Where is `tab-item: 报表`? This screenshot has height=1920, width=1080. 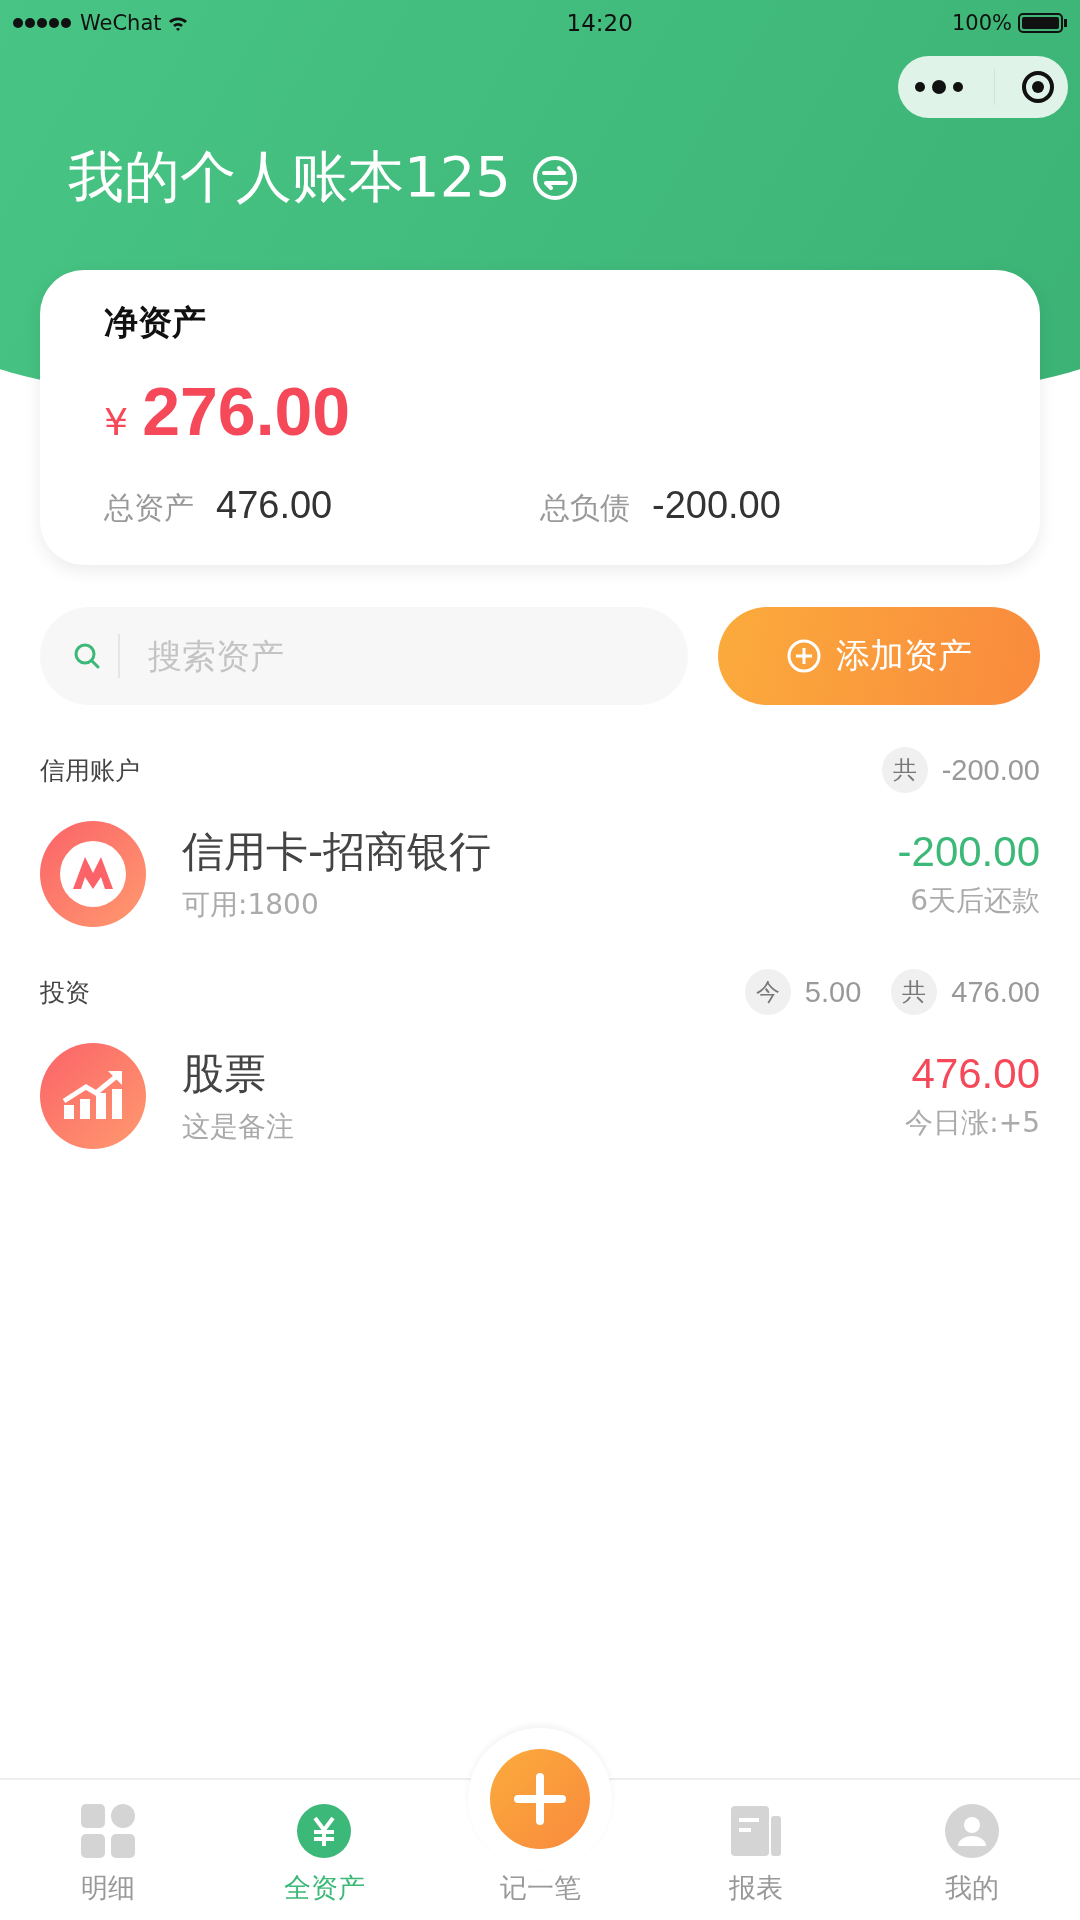
tab-item: 报表 is located at coordinates (756, 1850).